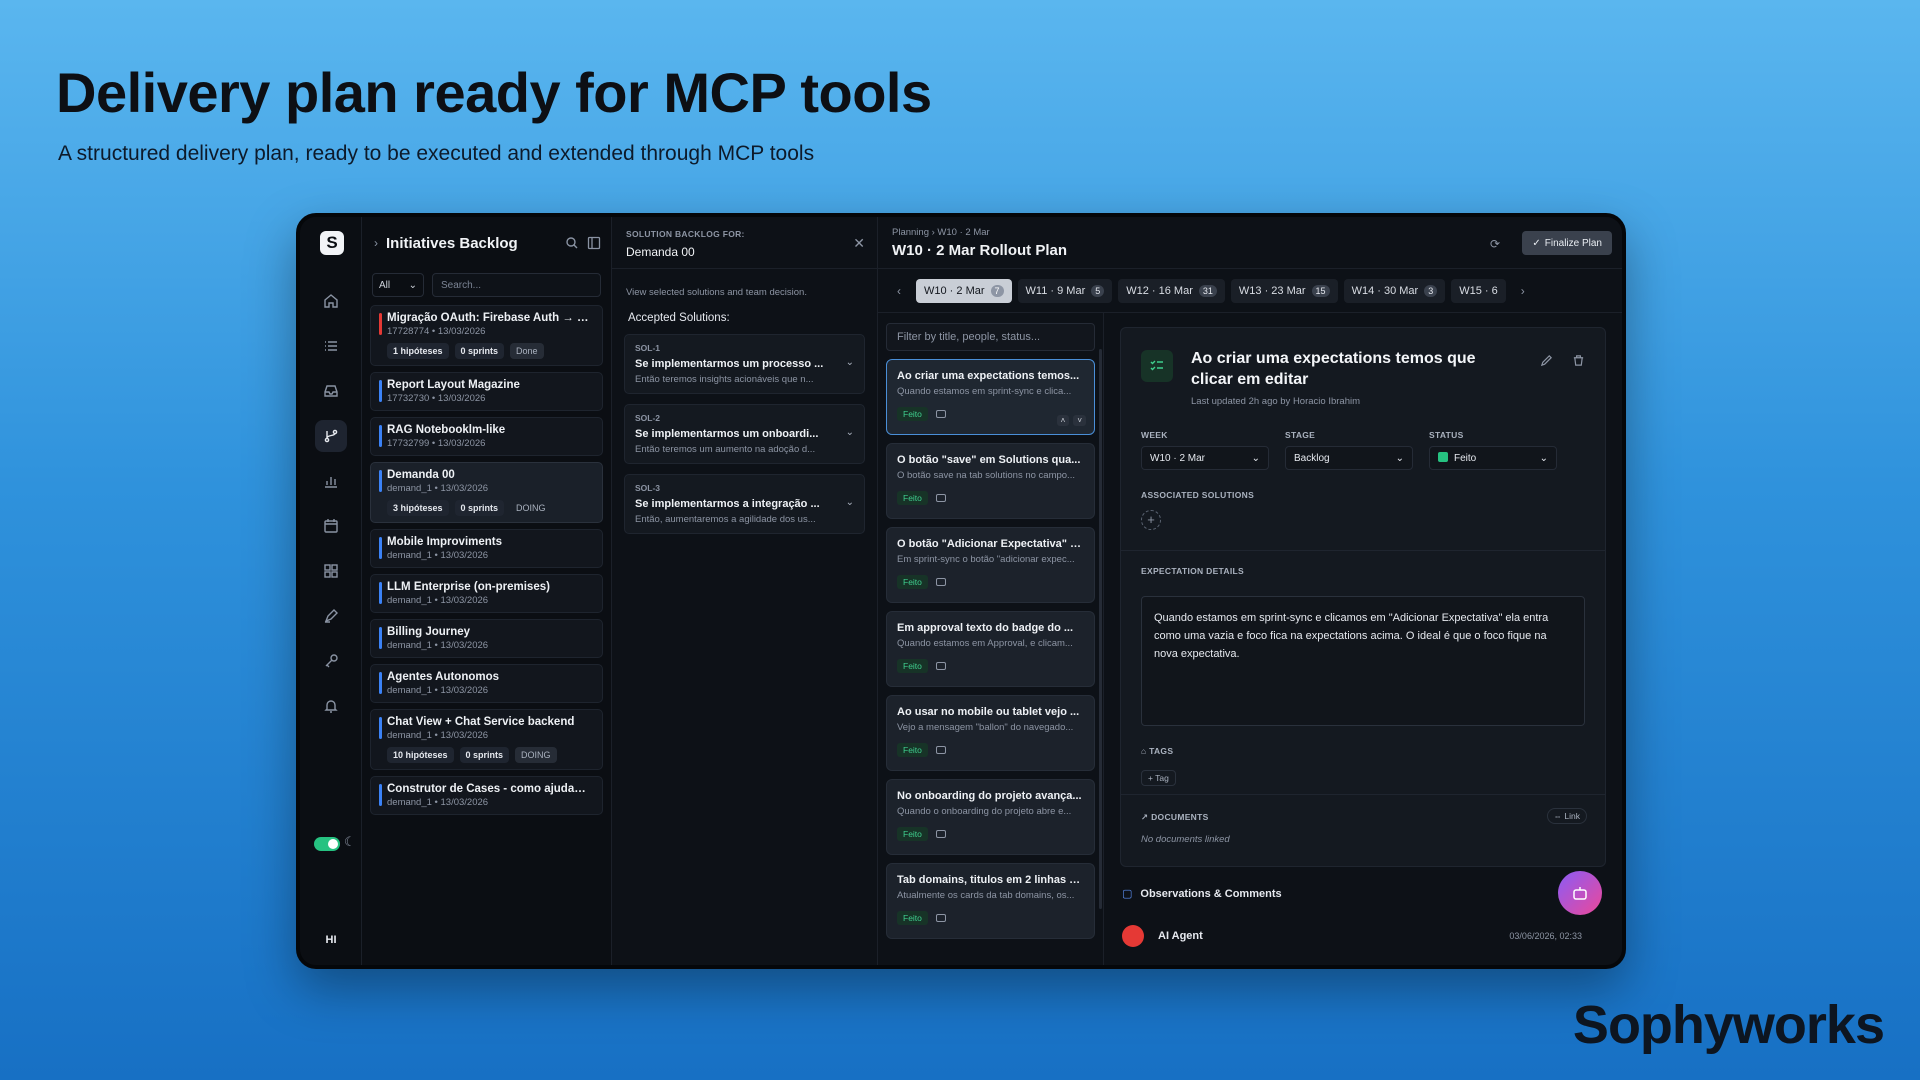 Image resolution: width=1920 pixels, height=1080 pixels. Describe the element at coordinates (418, 351) in the screenshot. I see `hypotheses-badge: 1 hipóteses` at that location.